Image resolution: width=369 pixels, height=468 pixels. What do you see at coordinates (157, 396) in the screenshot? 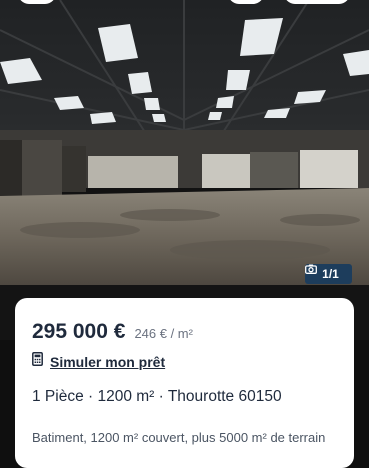
I see `listing-summary: 1 Pièce · 1200 m² · Thourotte 60150` at bounding box center [157, 396].